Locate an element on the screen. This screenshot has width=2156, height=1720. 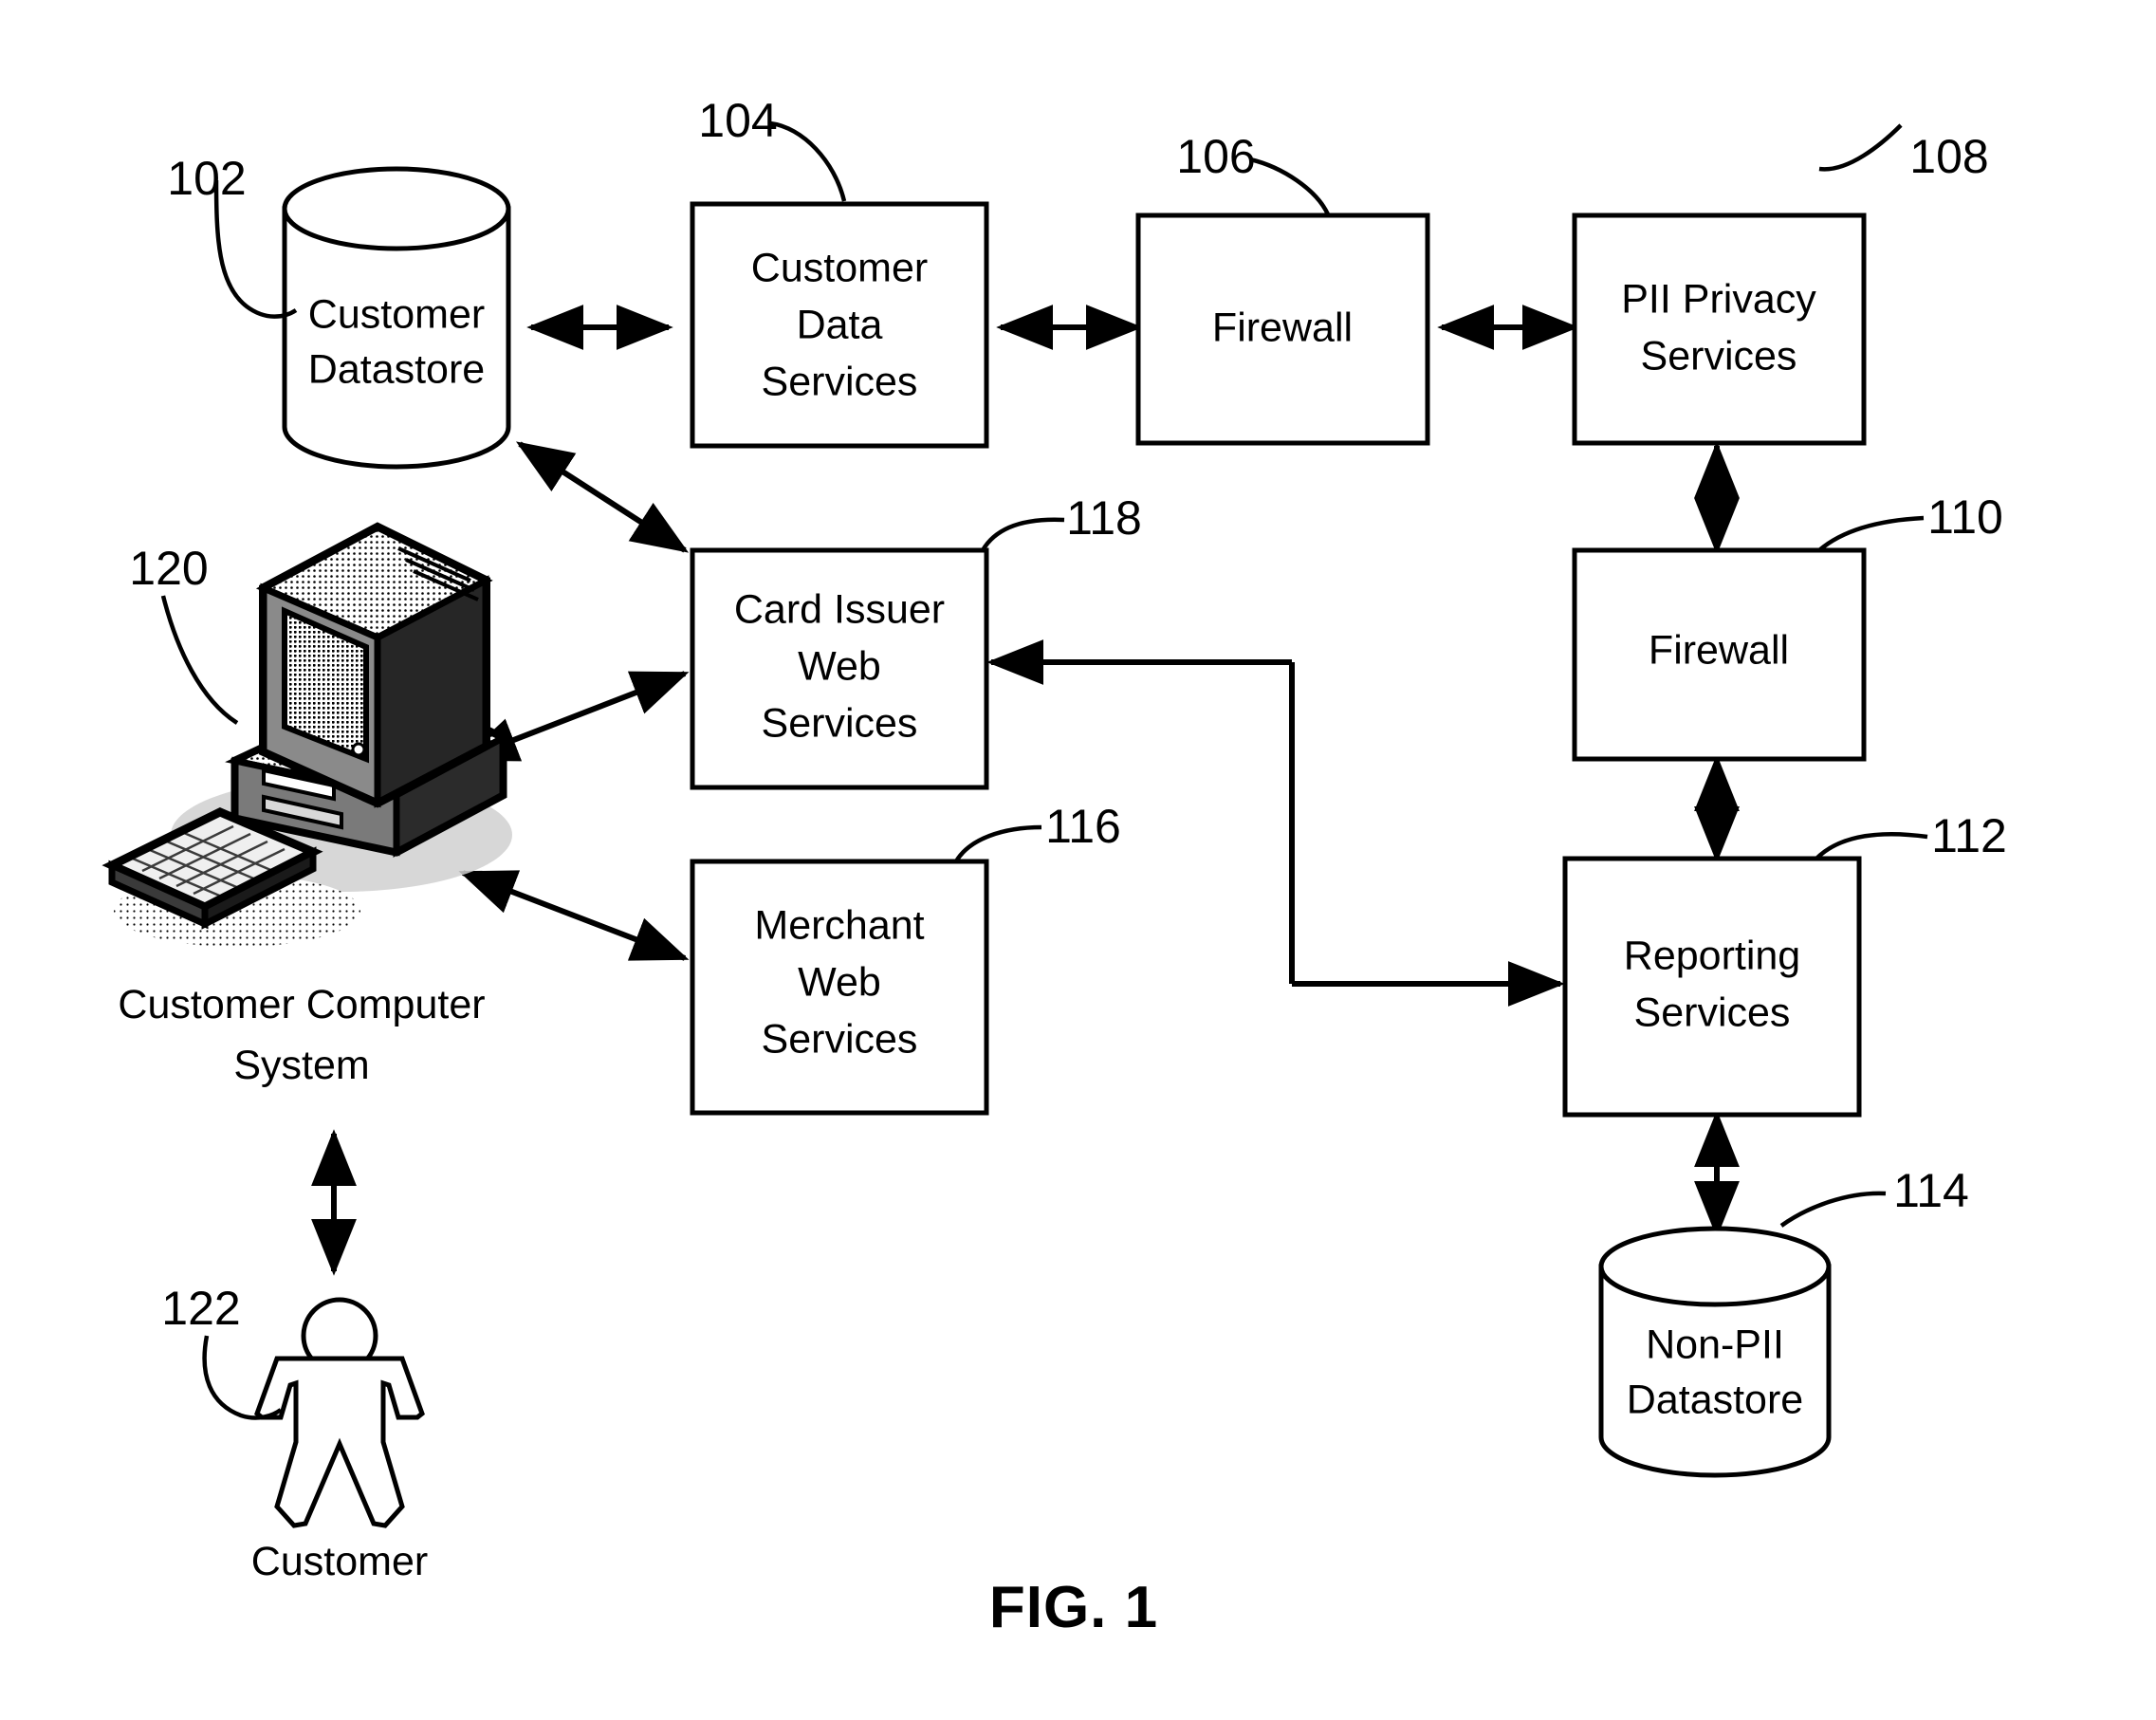
pii-privacy-services-label-line1: PII Privacy is located at coordinates (1718, 299).